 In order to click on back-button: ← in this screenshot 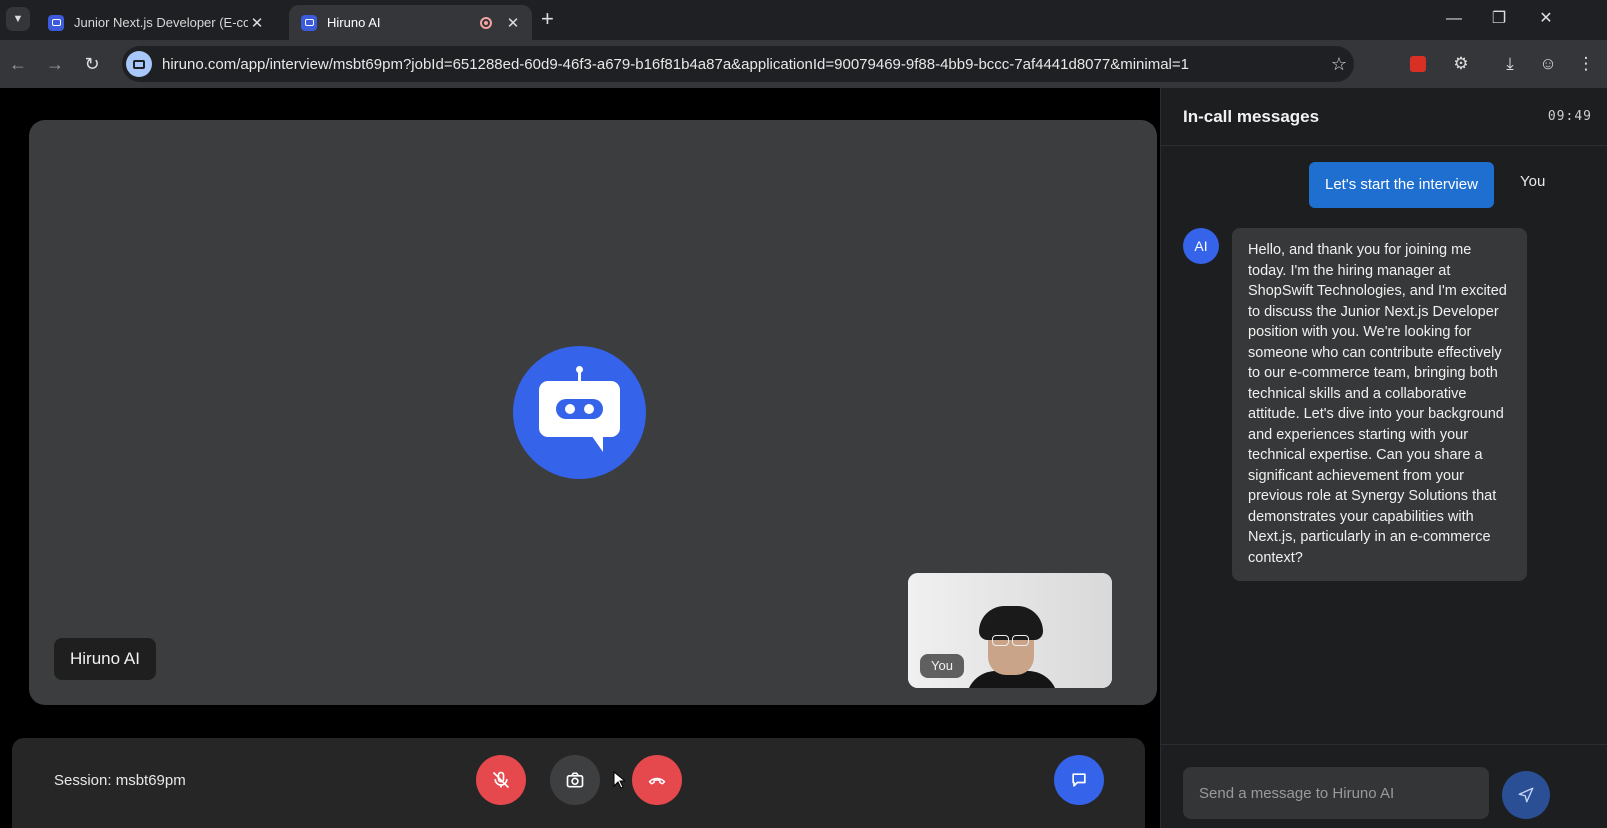, I will do `click(18, 64)`.